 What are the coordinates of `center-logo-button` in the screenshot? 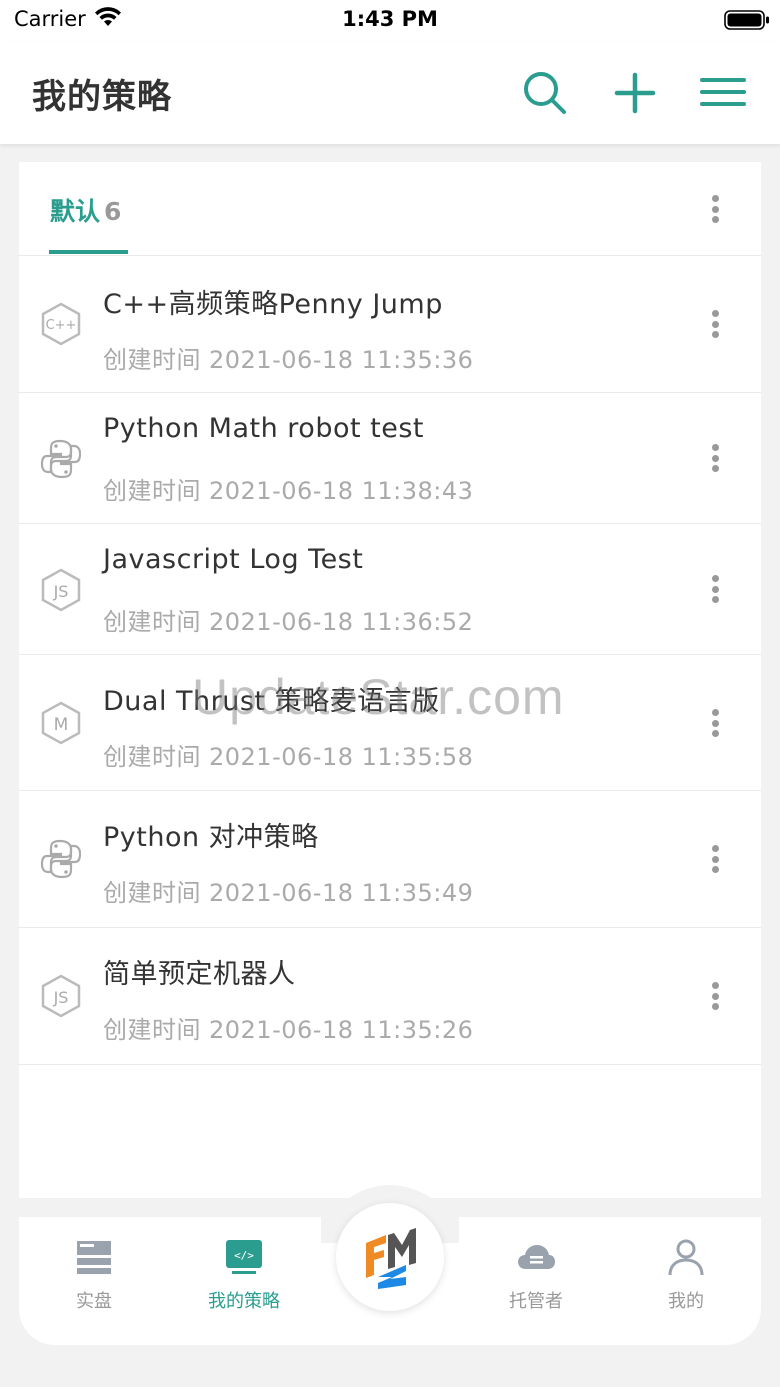 It's located at (390, 1257).